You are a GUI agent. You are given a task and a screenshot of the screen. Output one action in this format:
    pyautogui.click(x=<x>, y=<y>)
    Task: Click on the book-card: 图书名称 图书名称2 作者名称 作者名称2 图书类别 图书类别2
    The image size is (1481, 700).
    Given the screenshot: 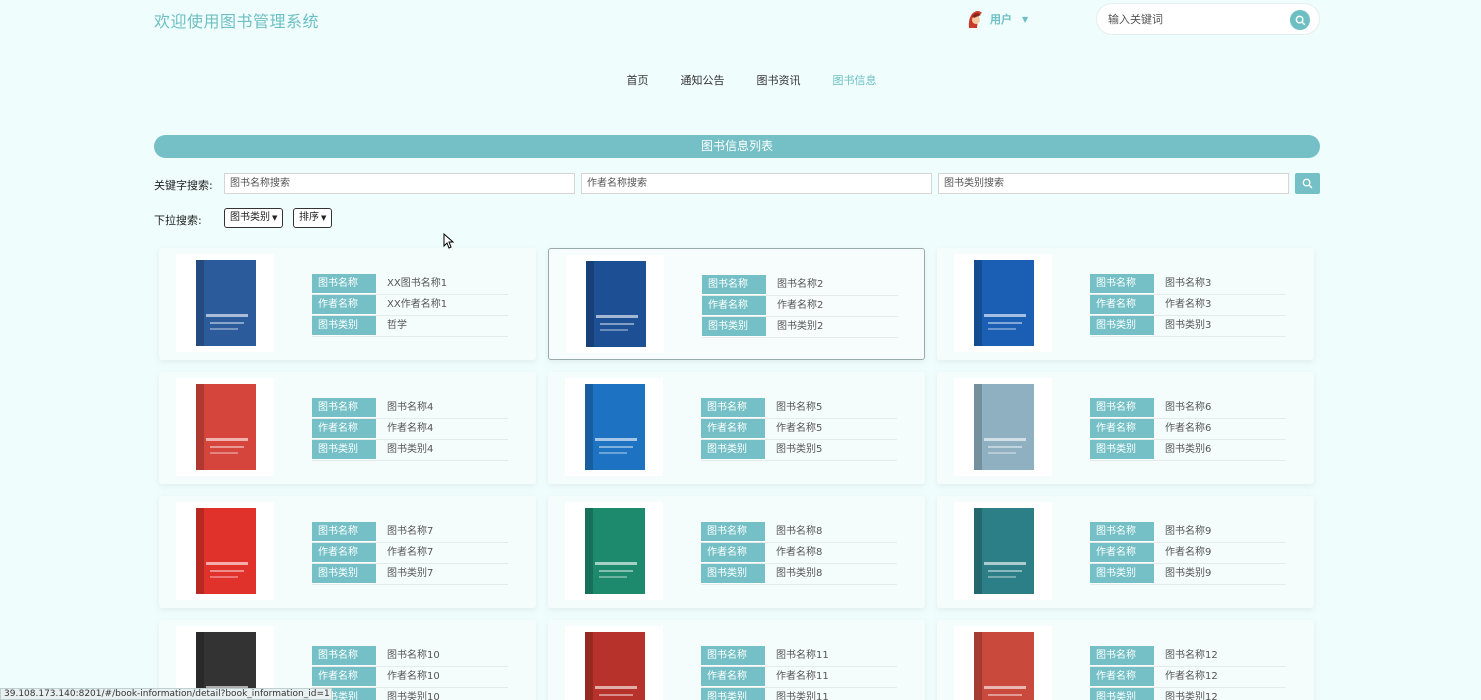 What is the action you would take?
    pyautogui.click(x=736, y=304)
    